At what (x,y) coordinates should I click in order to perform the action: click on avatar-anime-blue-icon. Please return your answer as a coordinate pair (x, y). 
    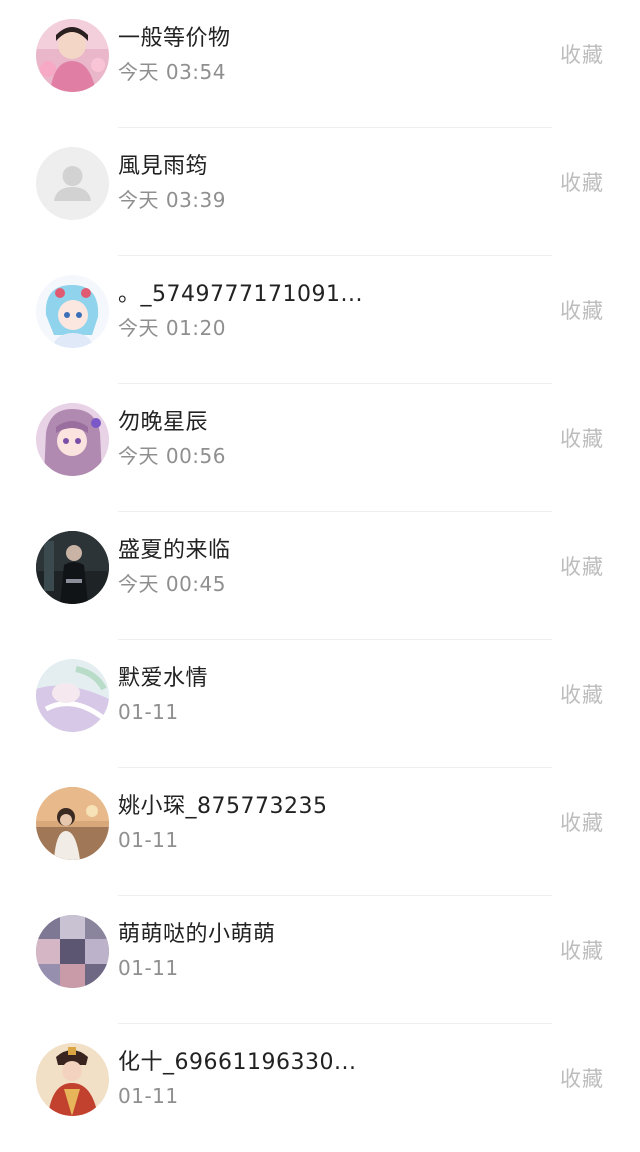
    Looking at the image, I should click on (72, 311).